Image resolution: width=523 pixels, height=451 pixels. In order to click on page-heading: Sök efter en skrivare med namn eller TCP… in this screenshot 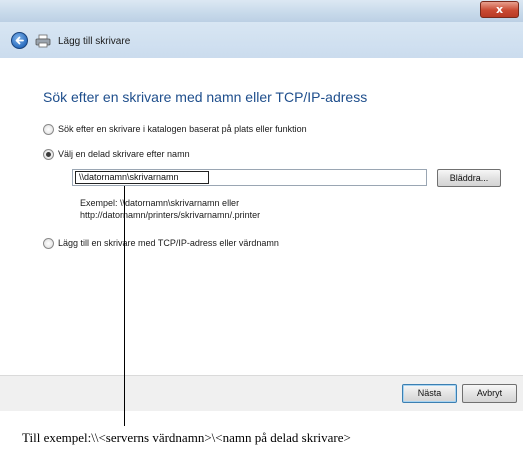, I will do `click(205, 97)`.